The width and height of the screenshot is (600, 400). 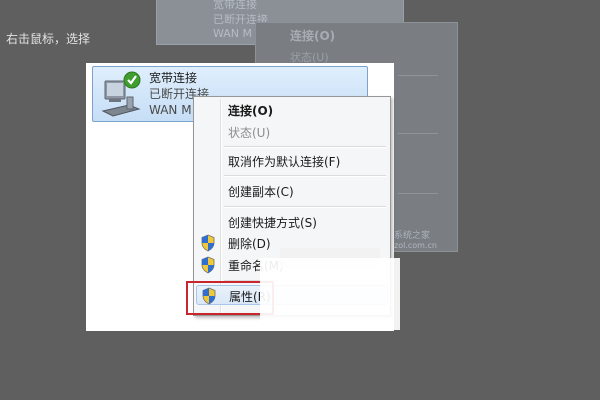 I want to click on watermark-line2: zol.com.cn, so click(x=415, y=245).